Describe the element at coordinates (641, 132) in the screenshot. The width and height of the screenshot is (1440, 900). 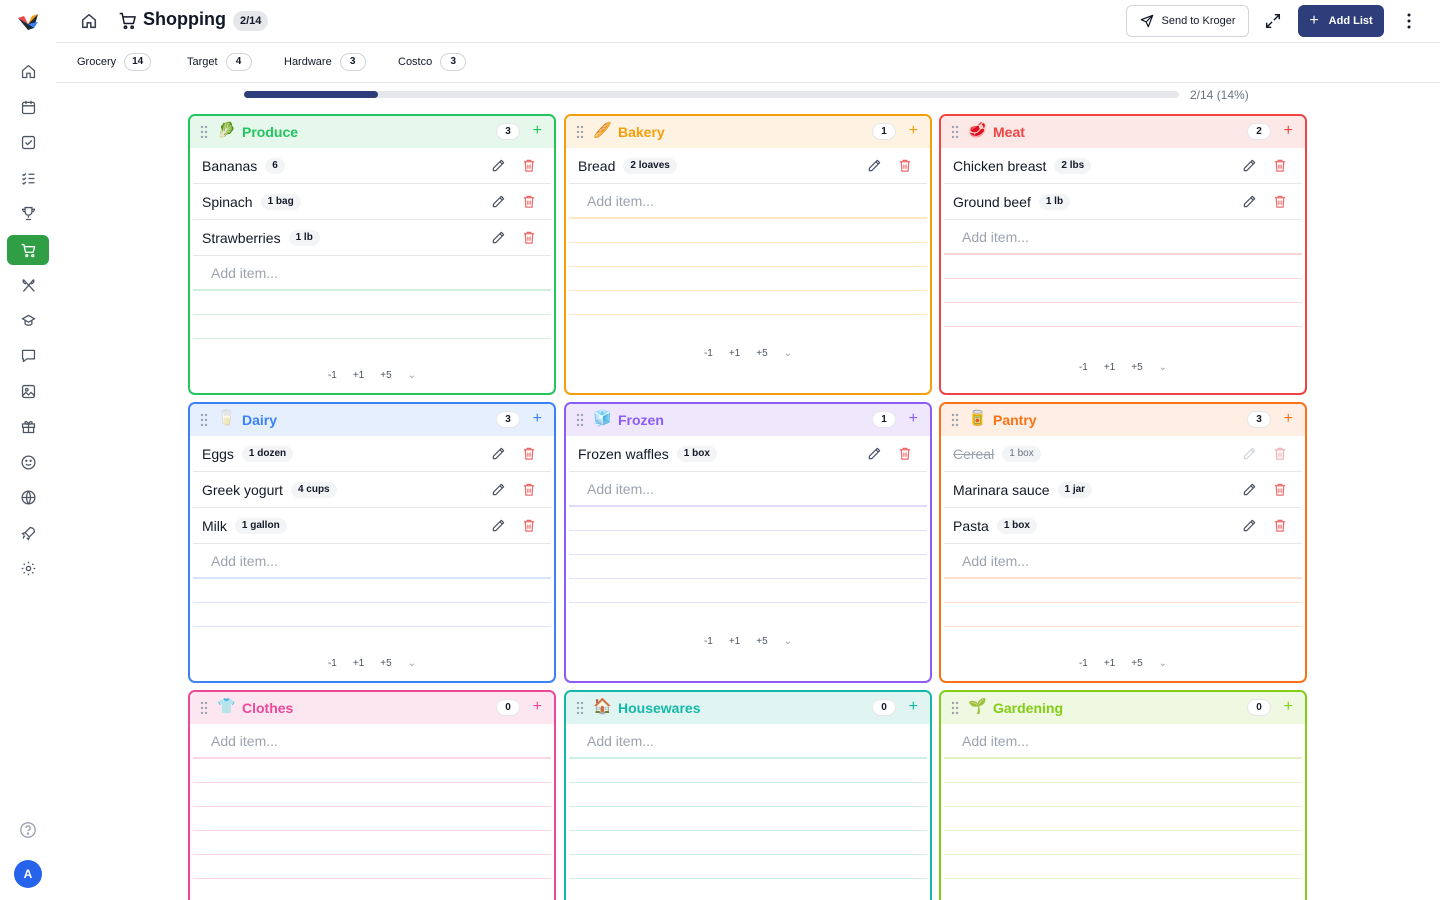
I see `category-title: Bakery` at that location.